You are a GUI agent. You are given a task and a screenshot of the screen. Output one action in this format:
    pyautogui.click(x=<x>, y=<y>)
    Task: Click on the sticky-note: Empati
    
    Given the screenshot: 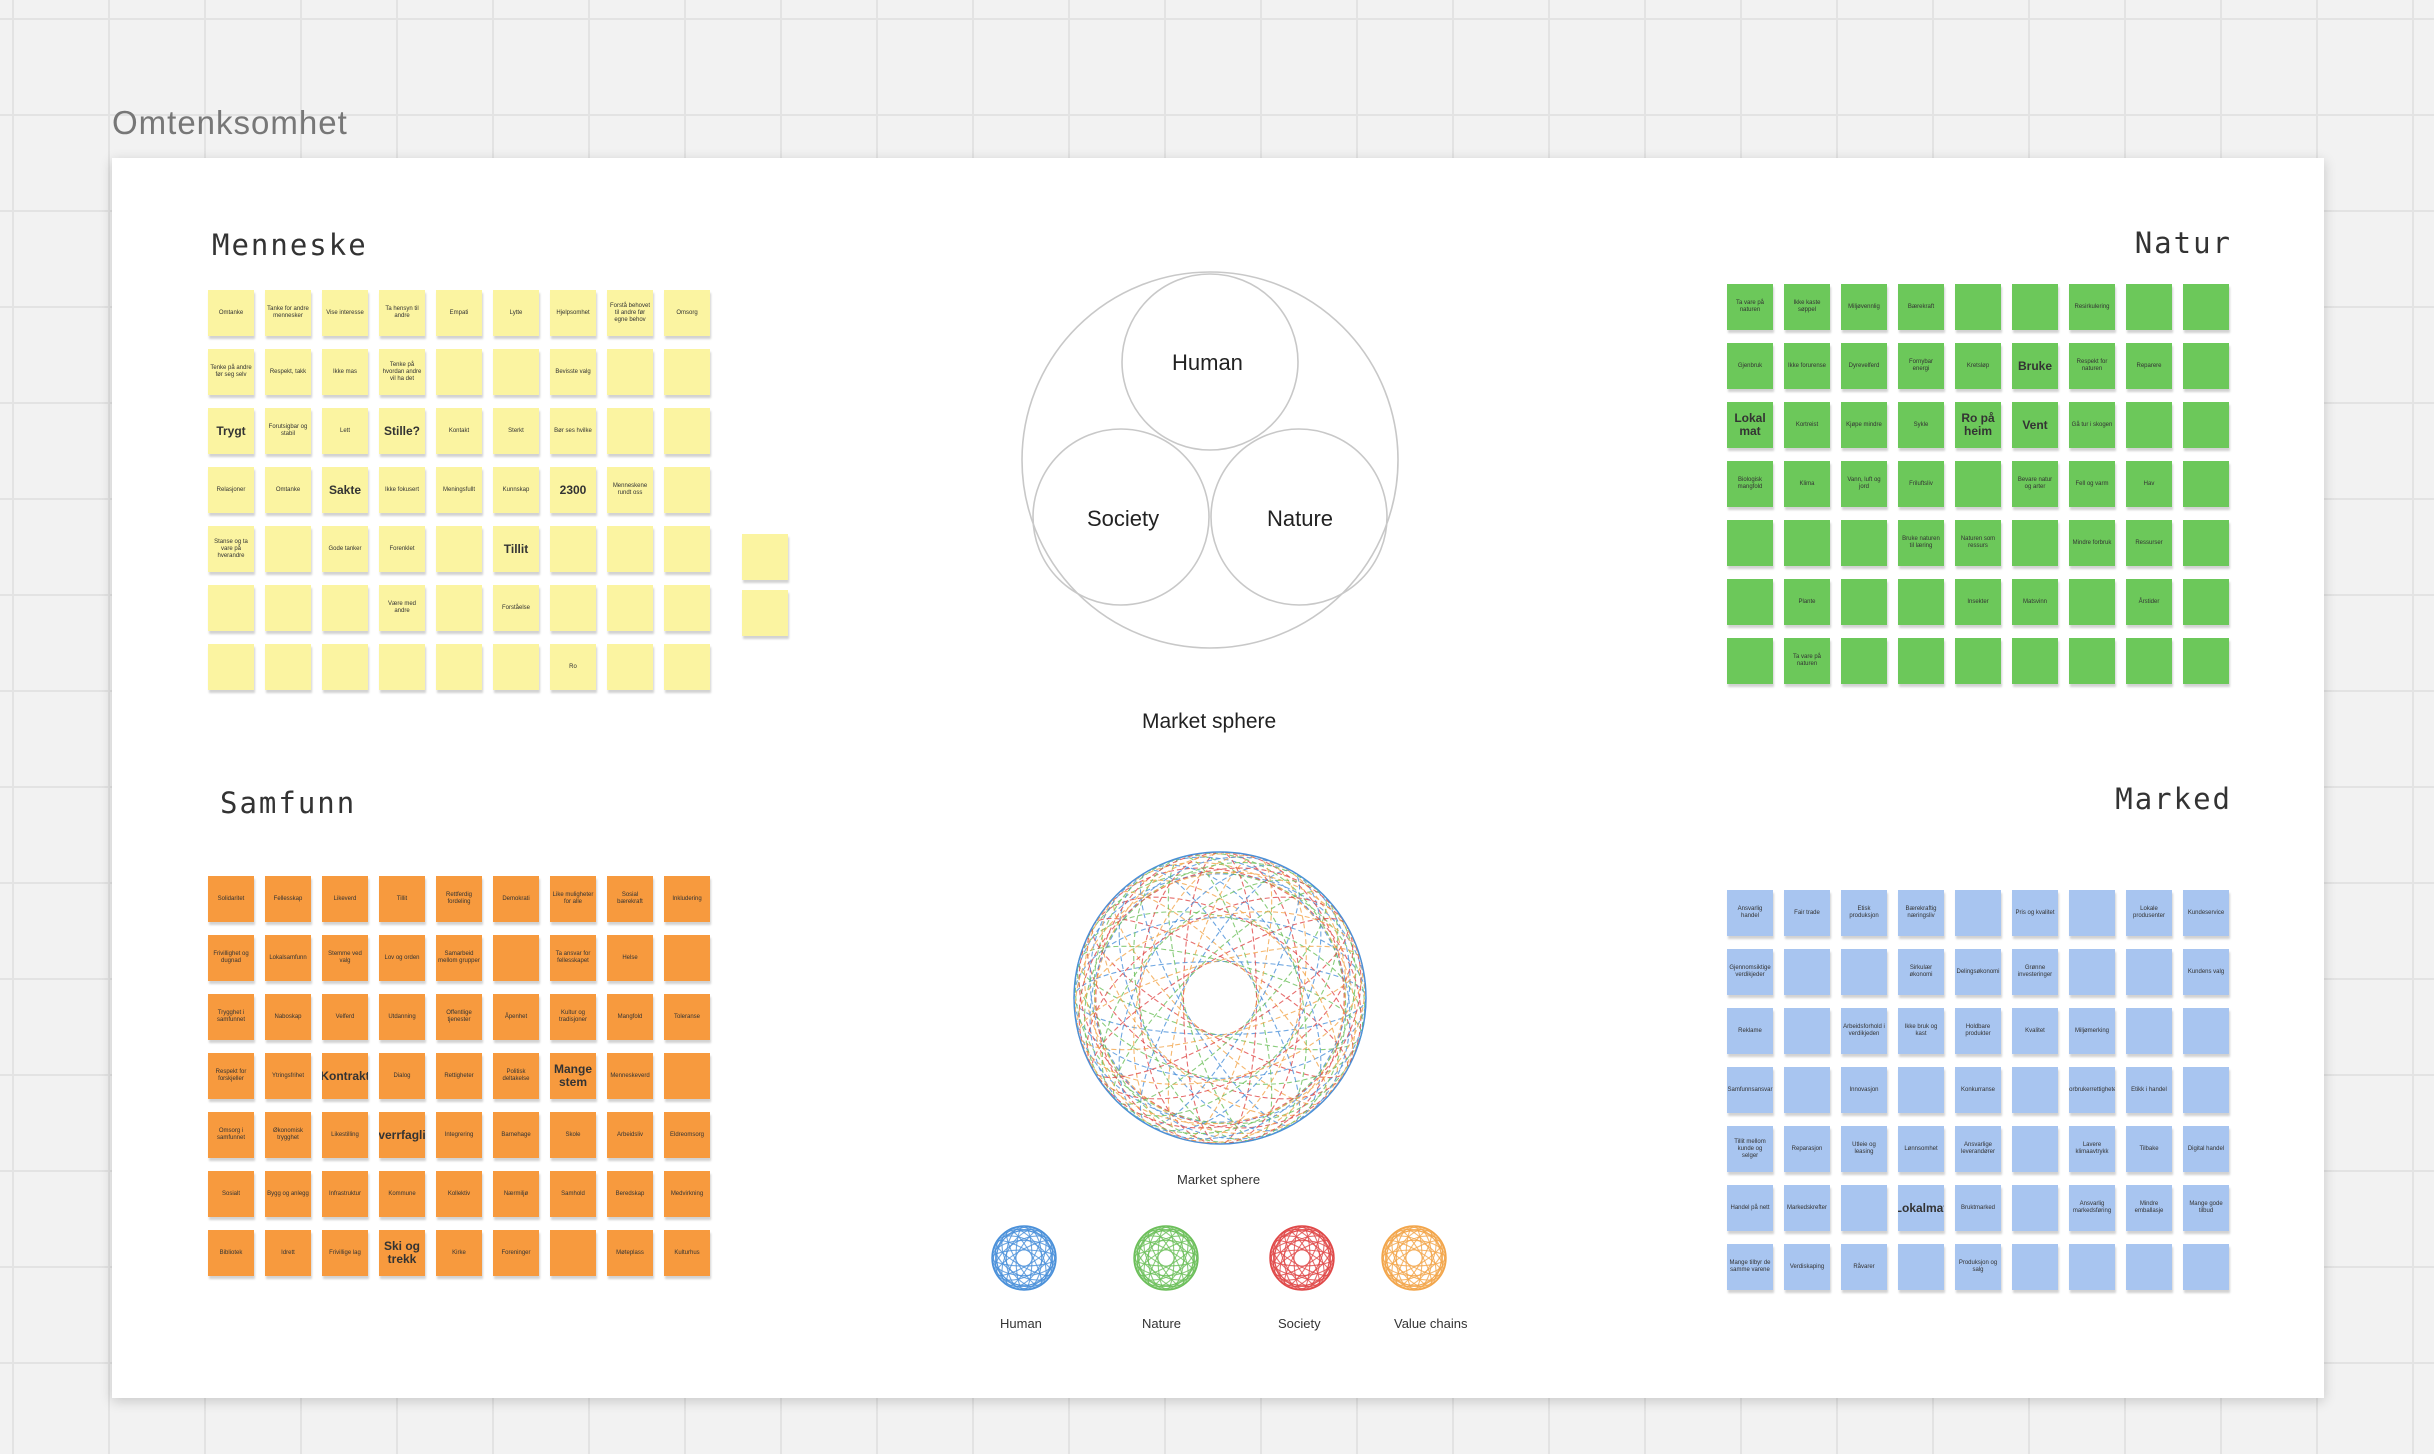 What is the action you would take?
    pyautogui.click(x=459, y=313)
    